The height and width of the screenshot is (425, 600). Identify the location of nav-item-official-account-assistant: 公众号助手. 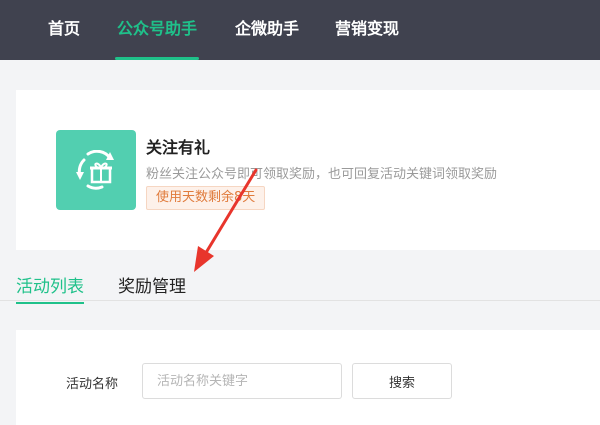
(157, 30).